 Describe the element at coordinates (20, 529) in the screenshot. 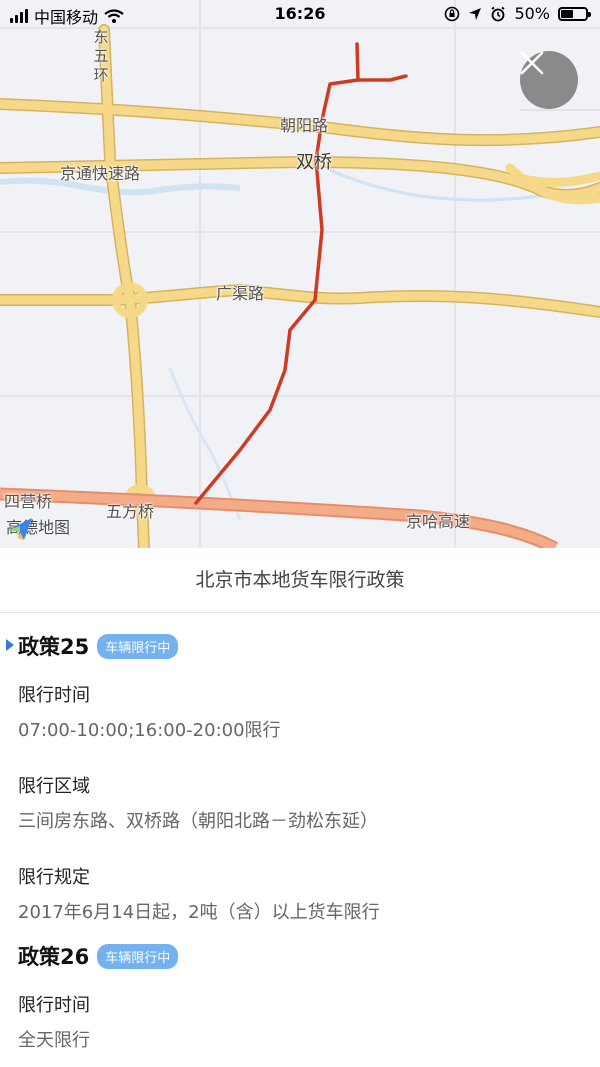

I see `amap-logo-icon` at that location.